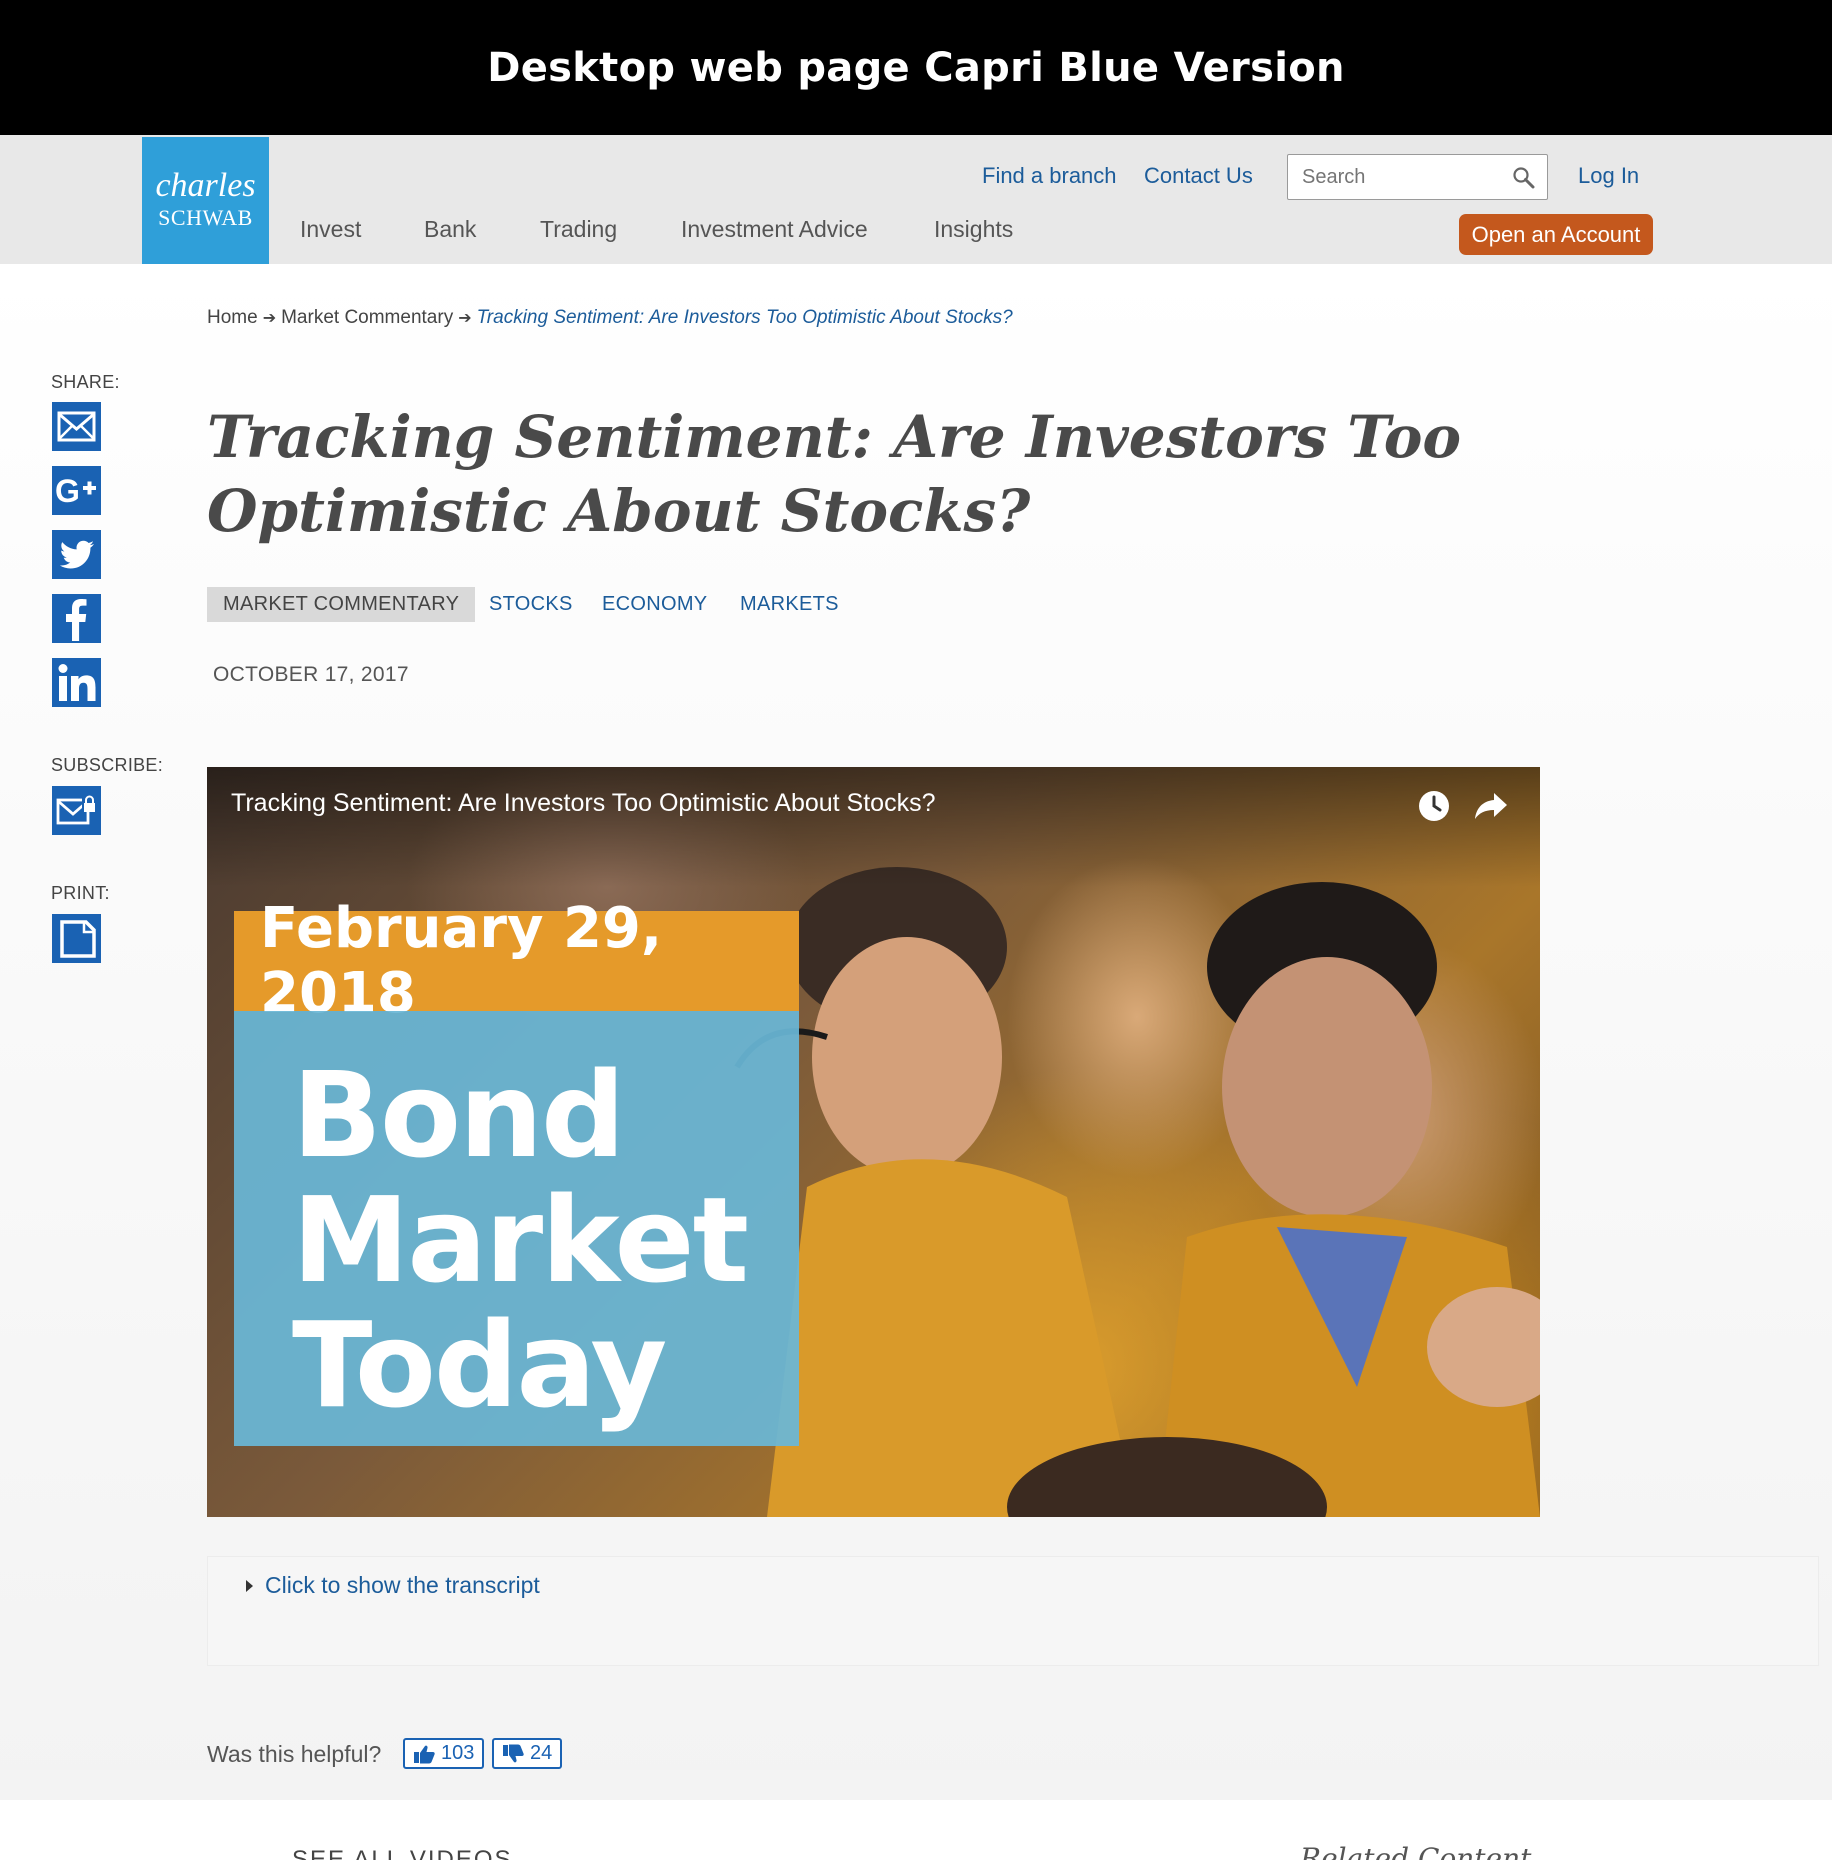 This screenshot has height=1860, width=1832. Describe the element at coordinates (1524, 178) in the screenshot. I see `search-icon` at that location.